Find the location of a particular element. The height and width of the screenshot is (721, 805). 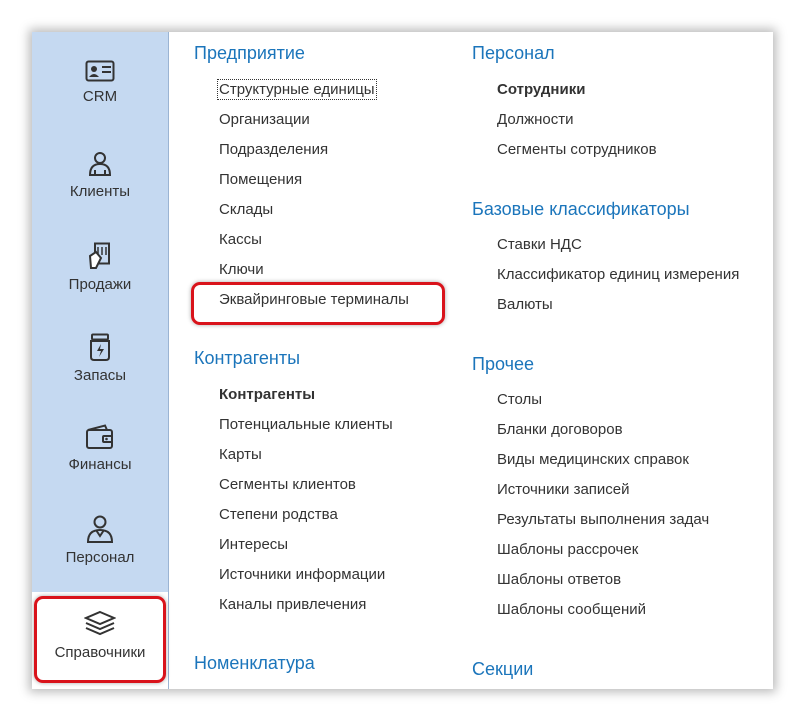

link-cards: Карты is located at coordinates (240, 454).